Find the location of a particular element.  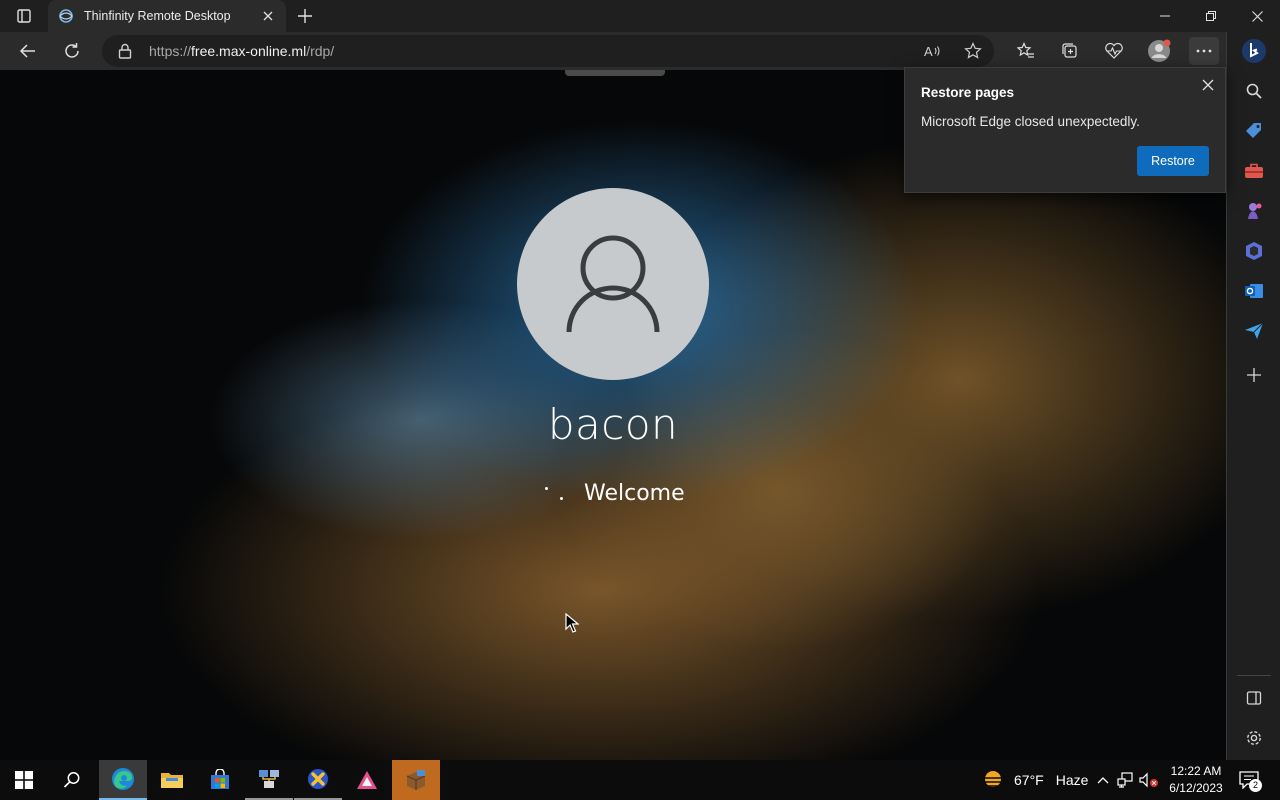

package-app-icon is located at coordinates (416, 780).